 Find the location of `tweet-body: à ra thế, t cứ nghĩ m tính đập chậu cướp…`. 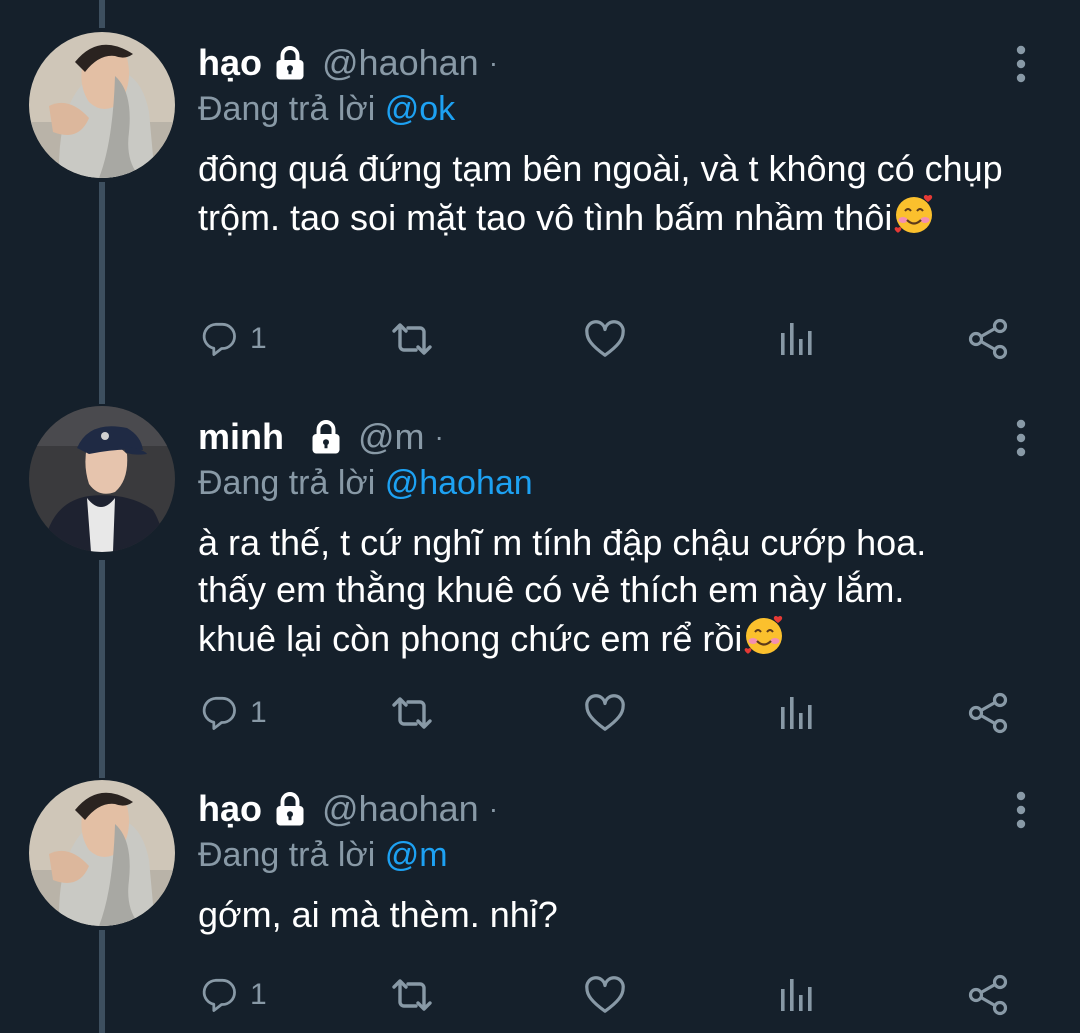

tweet-body: à ra thế, t cứ nghĩ m tính đập chậu cướp… is located at coordinates (562, 590).